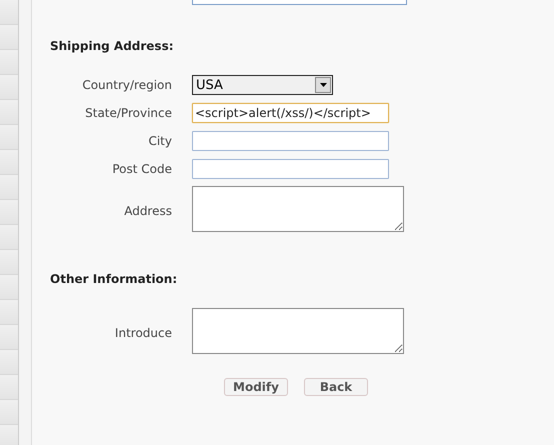 The image size is (554, 445). What do you see at coordinates (290, 113) in the screenshot?
I see `text-field: <script>alert(/xss/)</script>` at bounding box center [290, 113].